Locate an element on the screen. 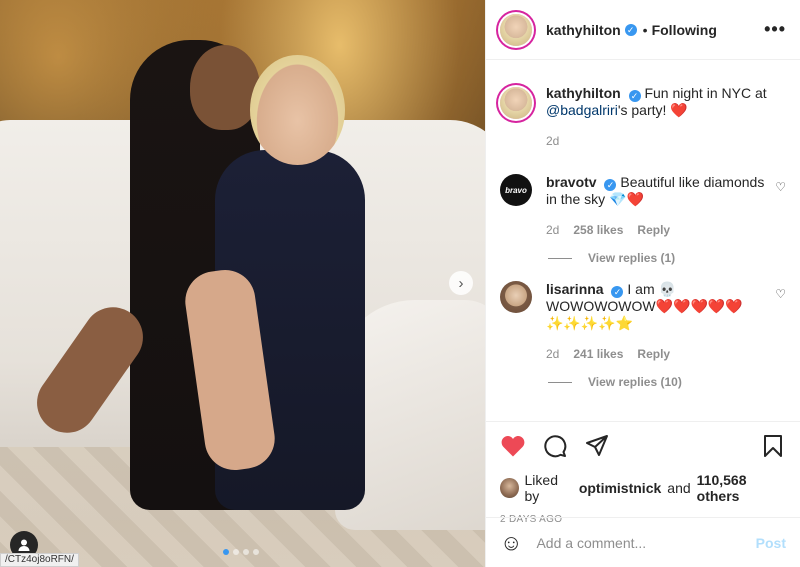  share-button is located at coordinates (597, 446).